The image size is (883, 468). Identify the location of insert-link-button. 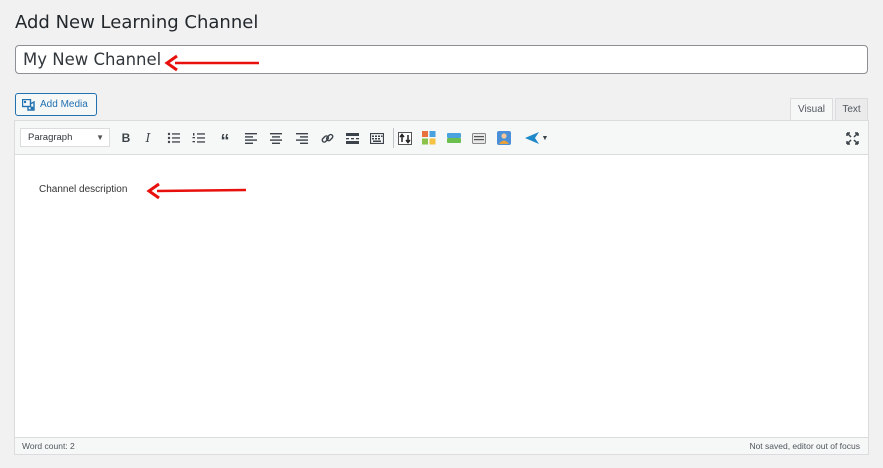
(327, 138).